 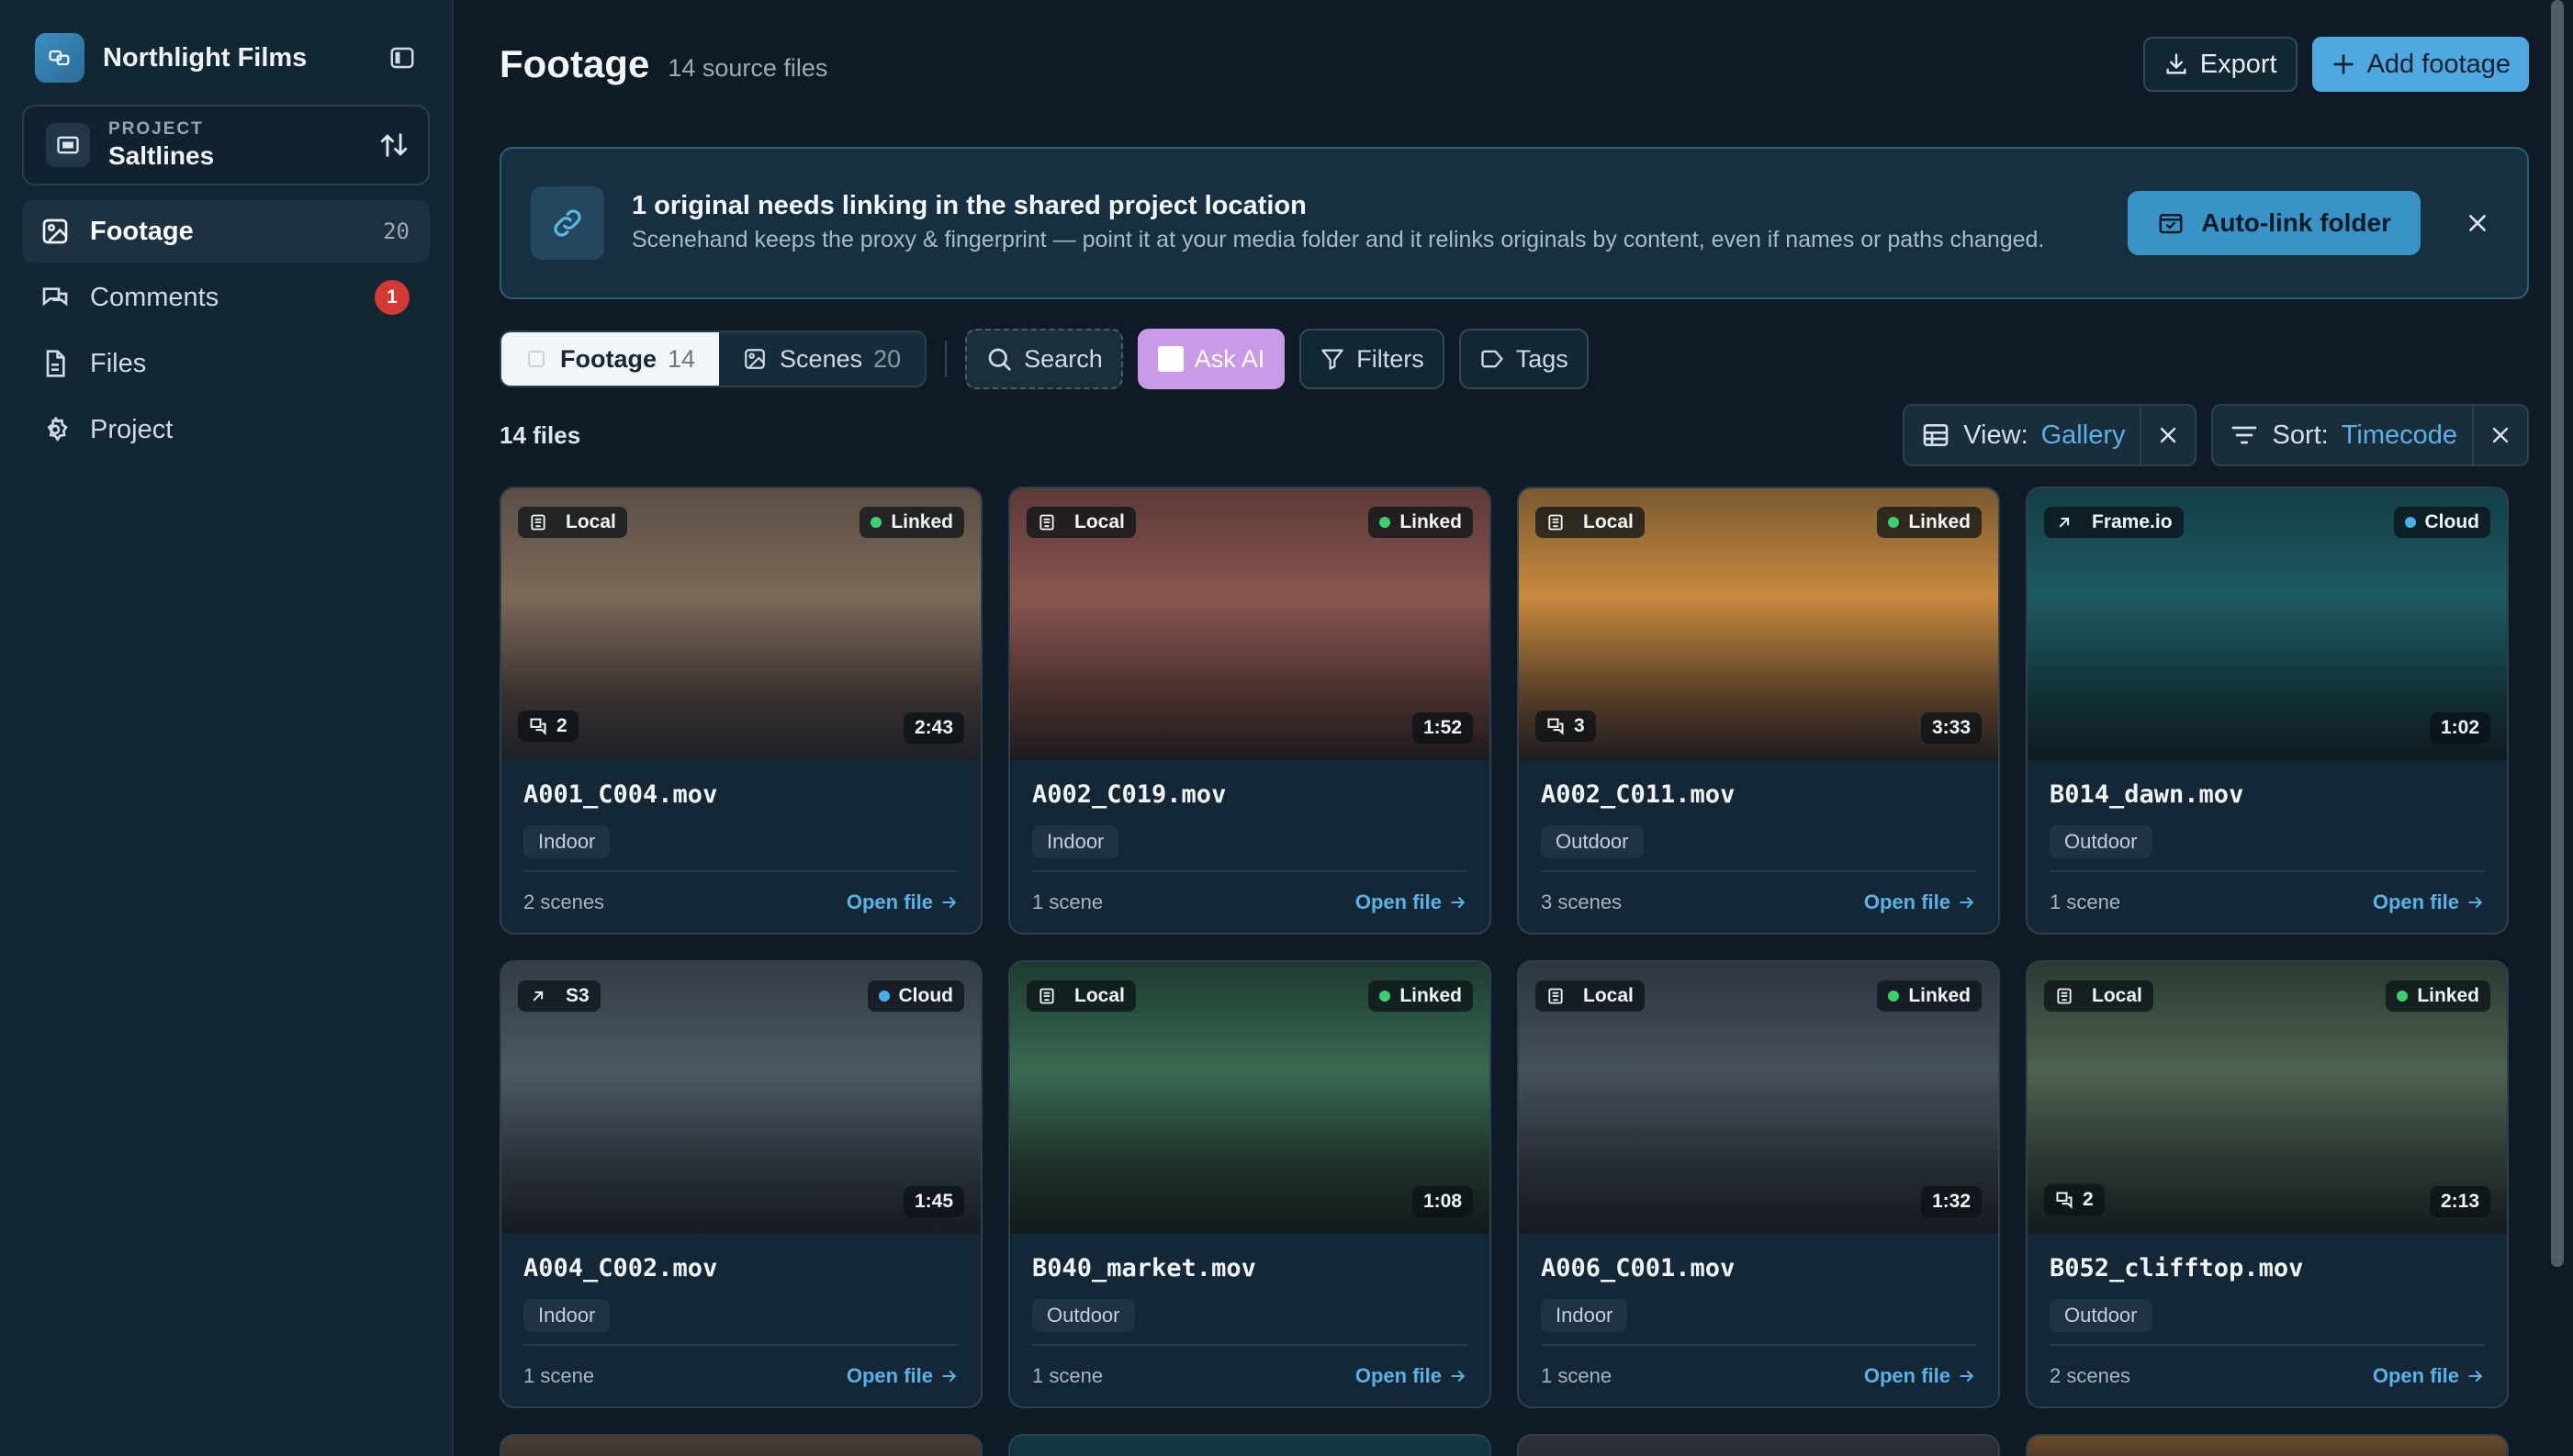 I want to click on status-label: Linked, so click(x=1939, y=995).